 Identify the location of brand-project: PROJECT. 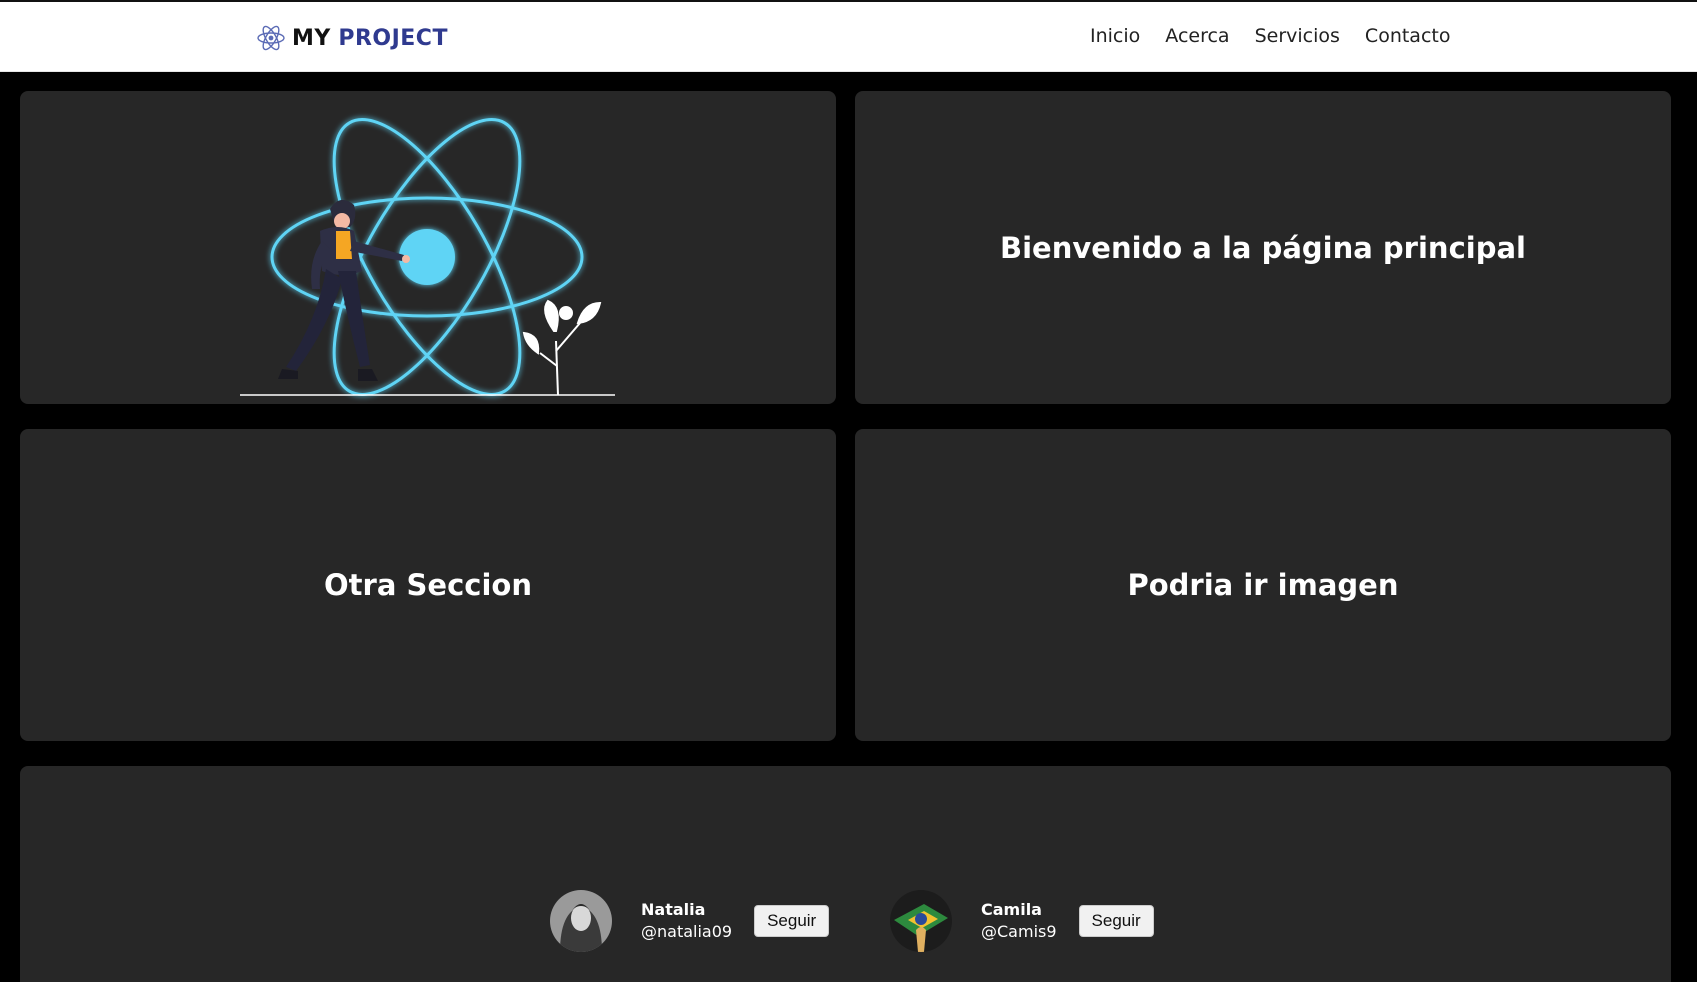
(393, 38).